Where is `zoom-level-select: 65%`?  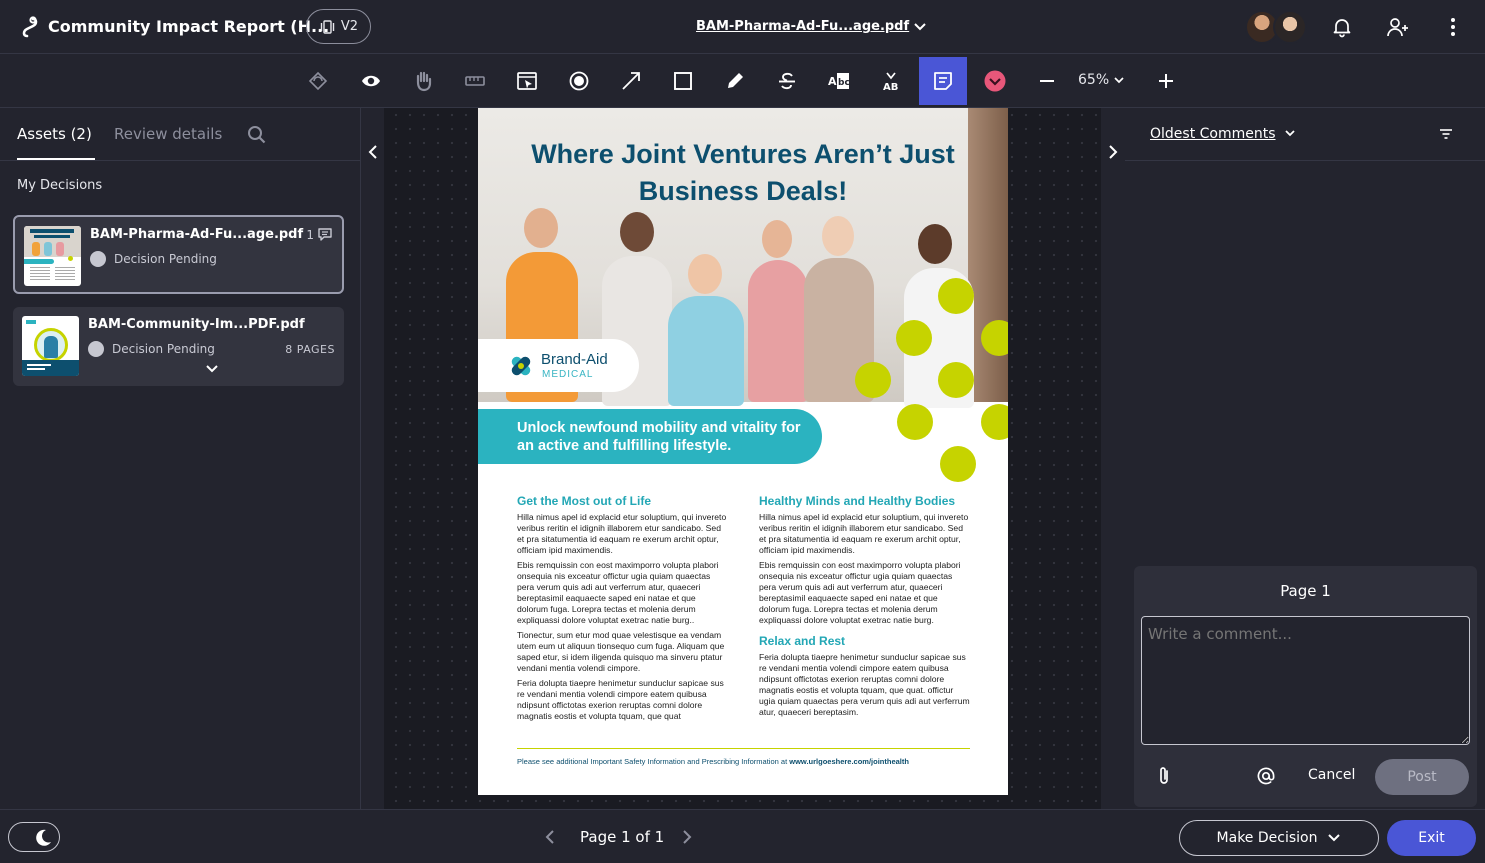
zoom-level-select: 65% is located at coordinates (1101, 80).